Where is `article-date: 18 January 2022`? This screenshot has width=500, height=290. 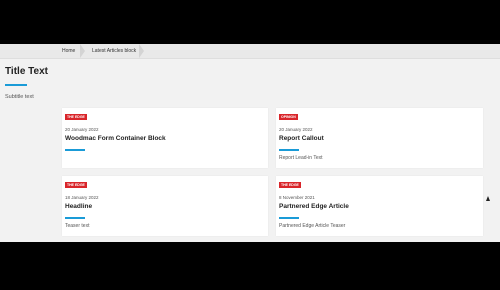 article-date: 18 January 2022 is located at coordinates (82, 197).